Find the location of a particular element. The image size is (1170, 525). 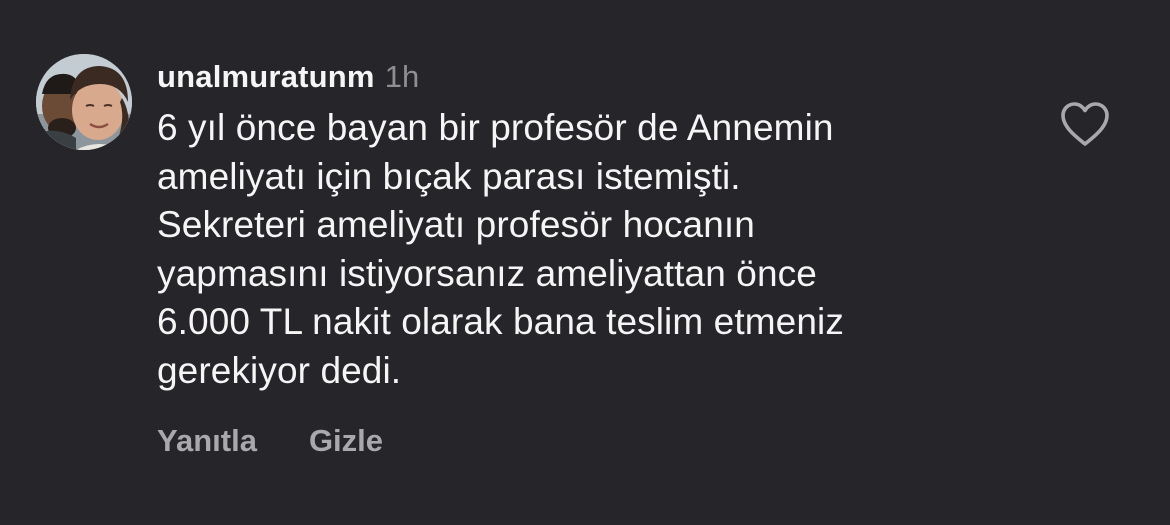

username: unalmuratunm is located at coordinates (266, 77).